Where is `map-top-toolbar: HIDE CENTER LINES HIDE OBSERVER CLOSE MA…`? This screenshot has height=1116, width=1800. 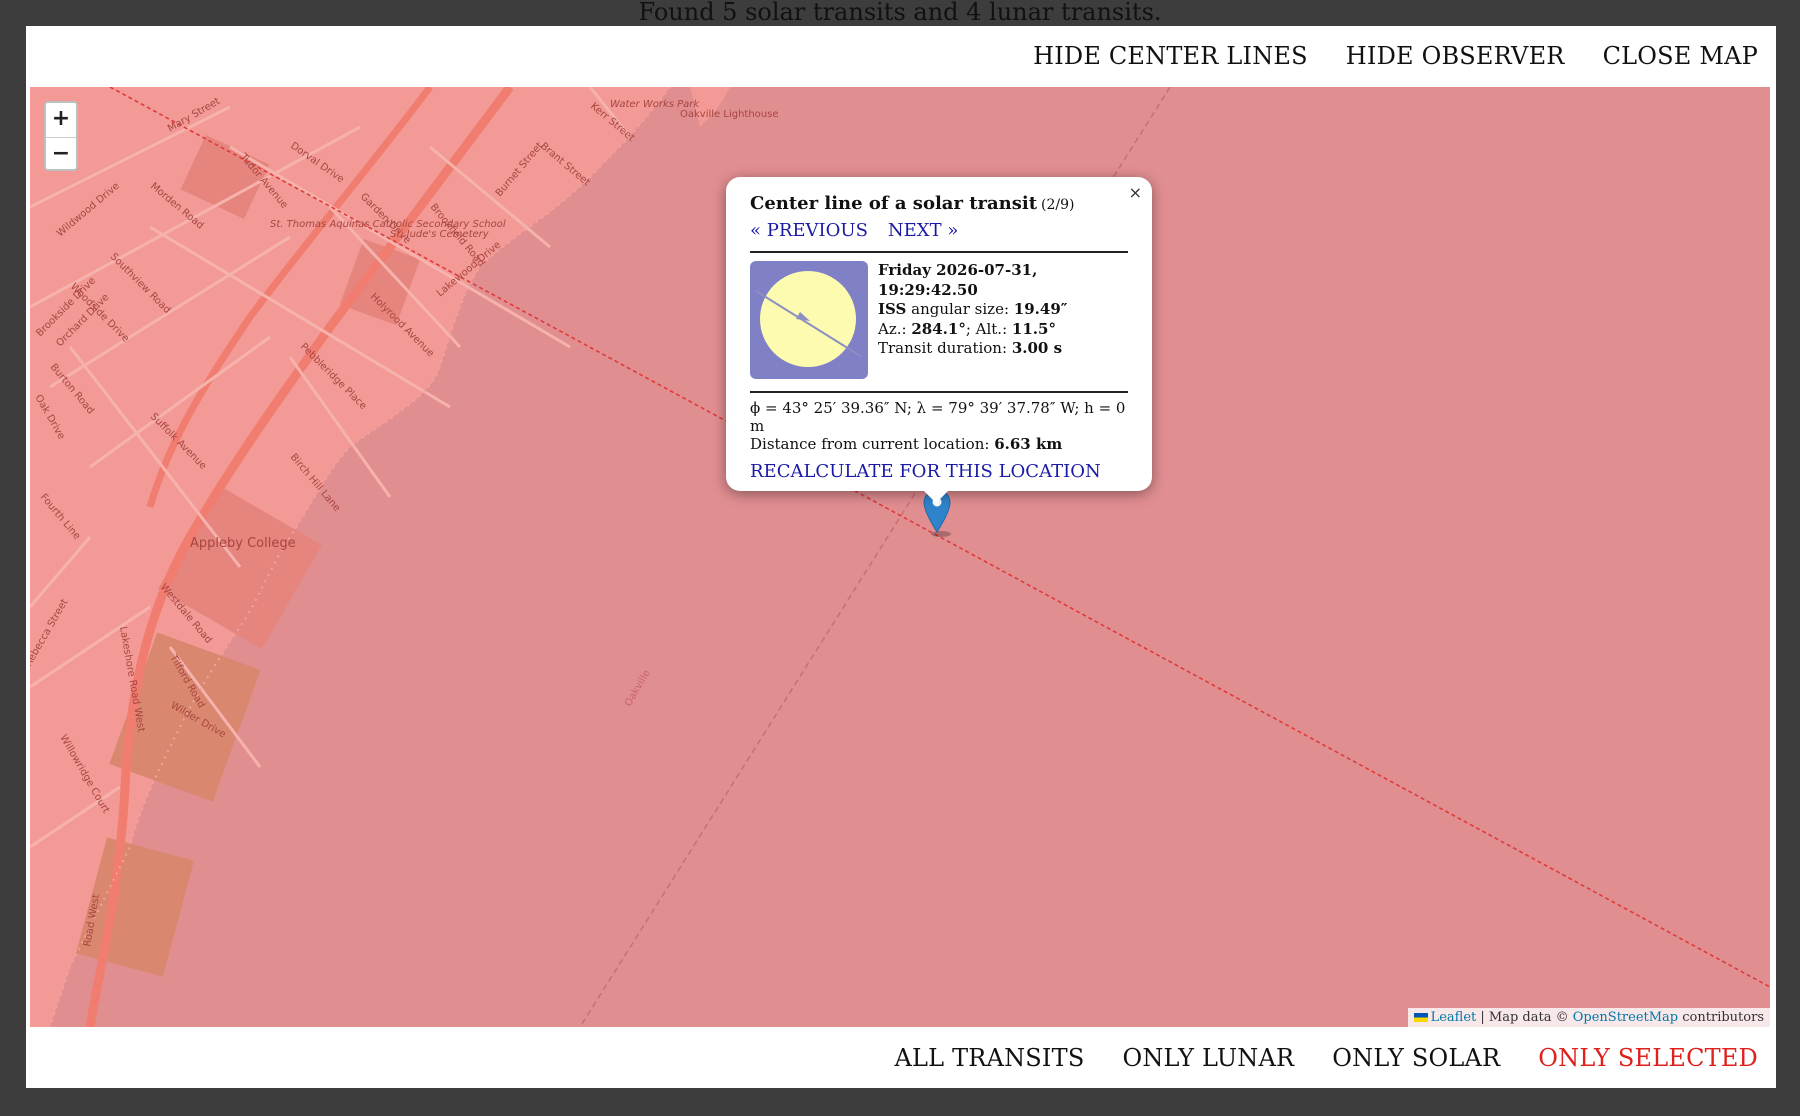
map-top-toolbar: HIDE CENTER LINES HIDE OBSERVER CLOSE MA… is located at coordinates (901, 56).